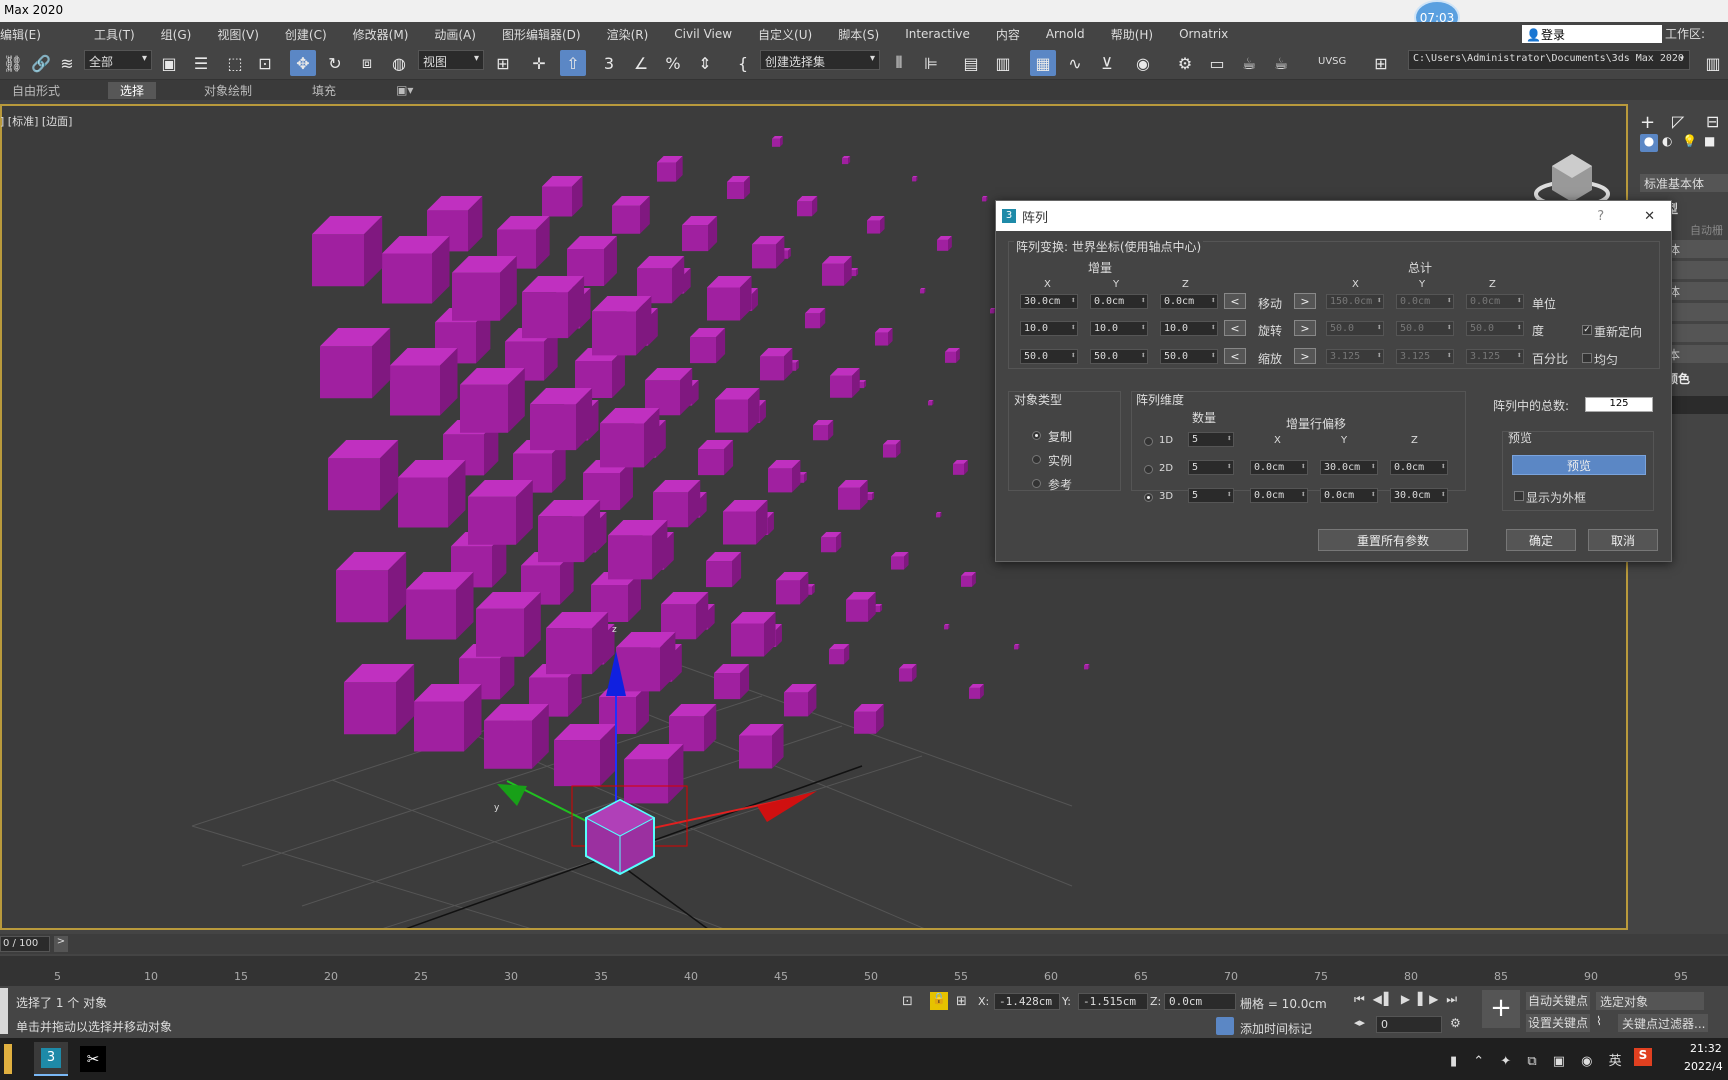  What do you see at coordinates (820, 60) in the screenshot?
I see `named-selection-dropdown: 创建选择集` at bounding box center [820, 60].